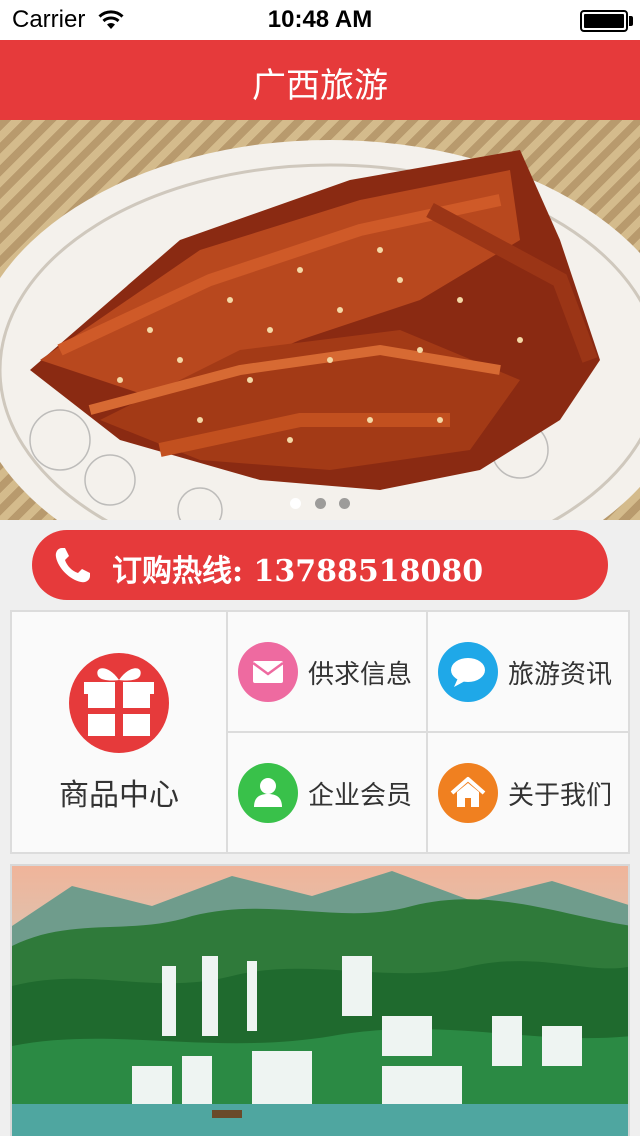 The width and height of the screenshot is (640, 1136). I want to click on about-us-tile: 关于我们, so click(528, 792).